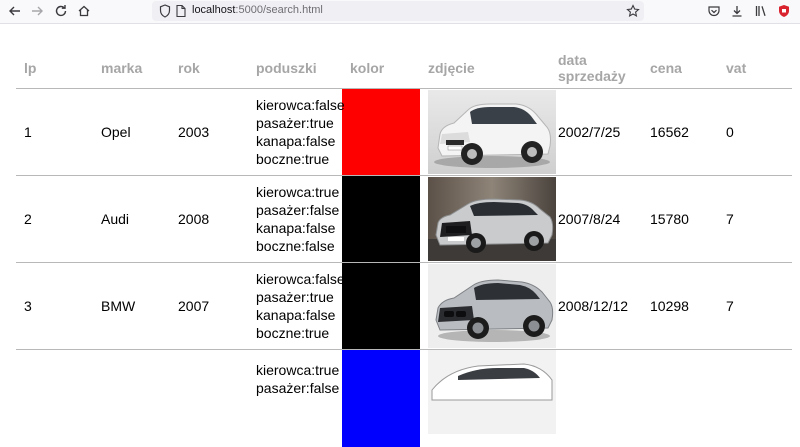  Describe the element at coordinates (714, 11) in the screenshot. I see `pocket-icon` at that location.